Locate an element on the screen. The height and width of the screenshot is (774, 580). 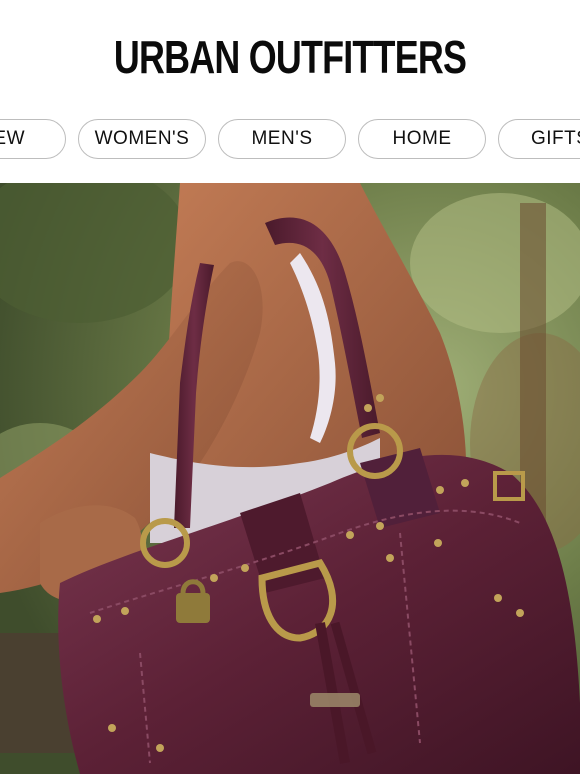
padlock-charm is located at coordinates (193, 608).